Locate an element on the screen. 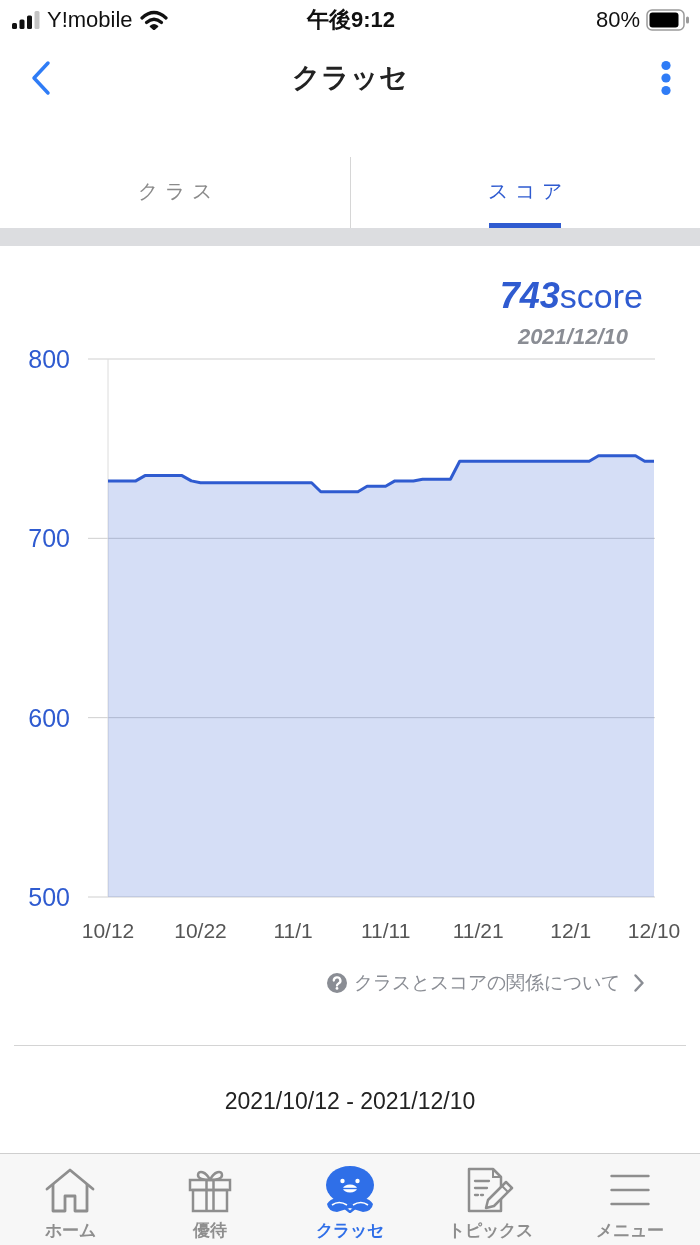 The height and width of the screenshot is (1245, 700). score-unit: score is located at coordinates (601, 296).